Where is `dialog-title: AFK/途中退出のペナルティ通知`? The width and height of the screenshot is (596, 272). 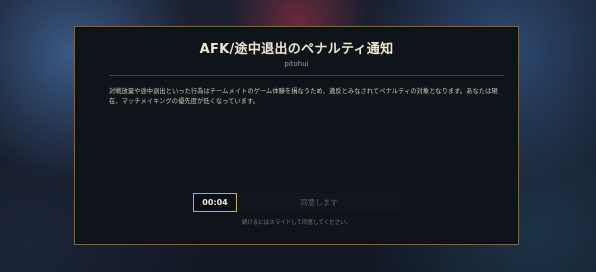
dialog-title: AFK/途中退出のペナルティ通知 is located at coordinates (296, 49).